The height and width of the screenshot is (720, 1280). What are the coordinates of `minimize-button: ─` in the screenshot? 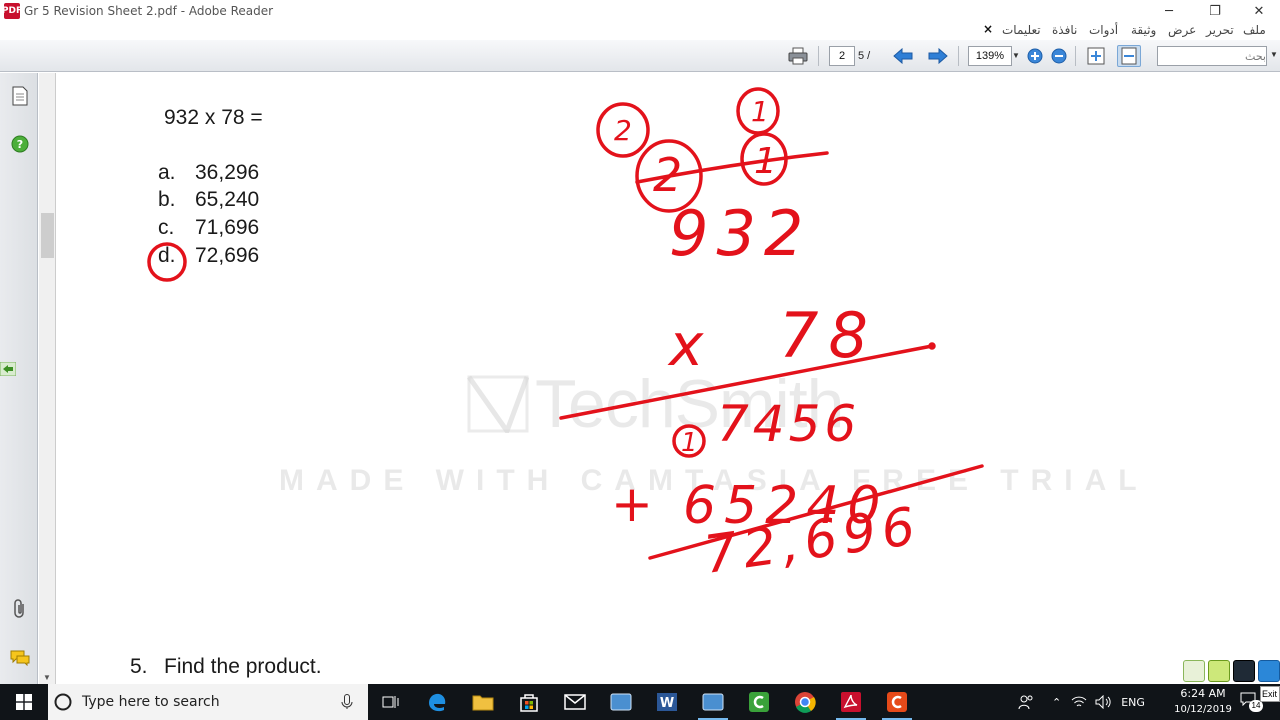 It's located at (1169, 11).